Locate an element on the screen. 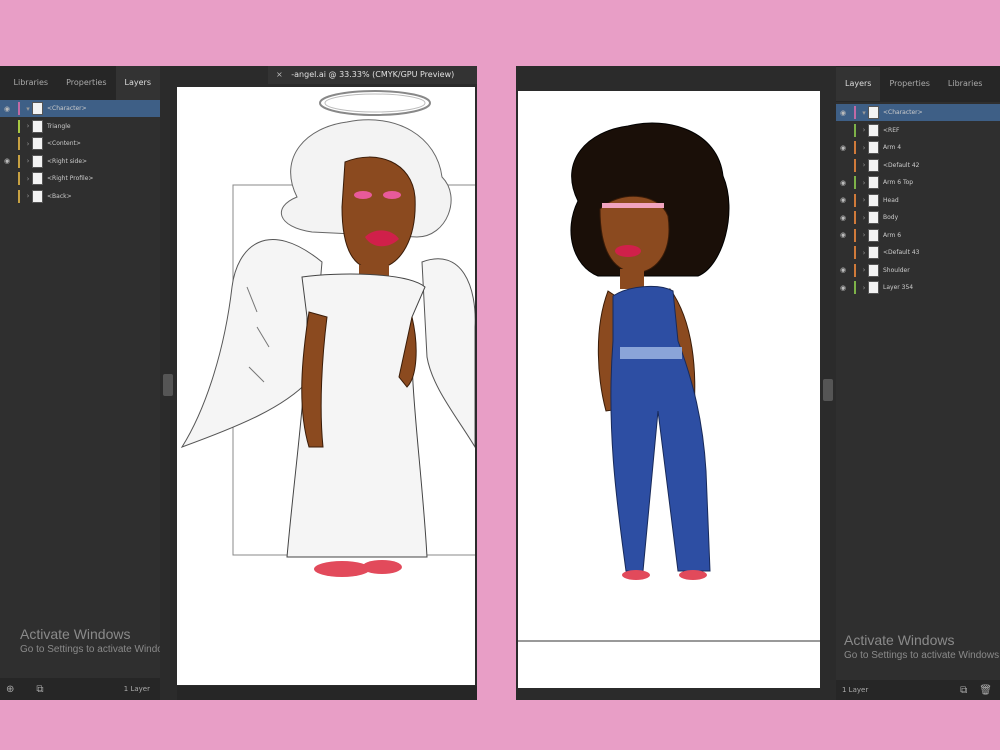  layers-count: 1 Layer is located at coordinates (855, 690).